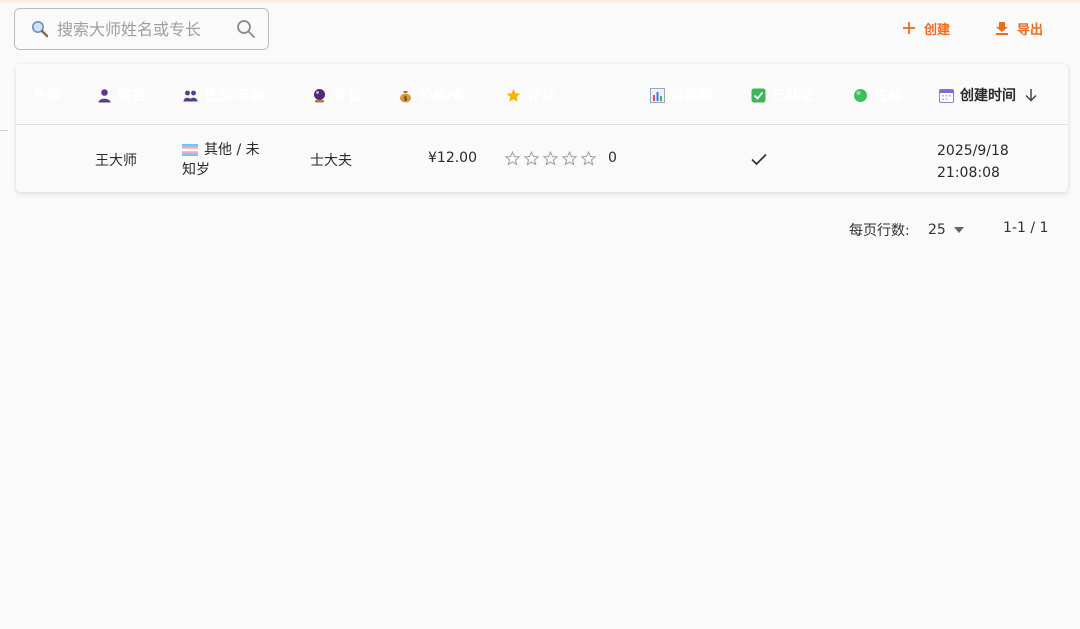  I want to click on arrow-down-icon, so click(1031, 95).